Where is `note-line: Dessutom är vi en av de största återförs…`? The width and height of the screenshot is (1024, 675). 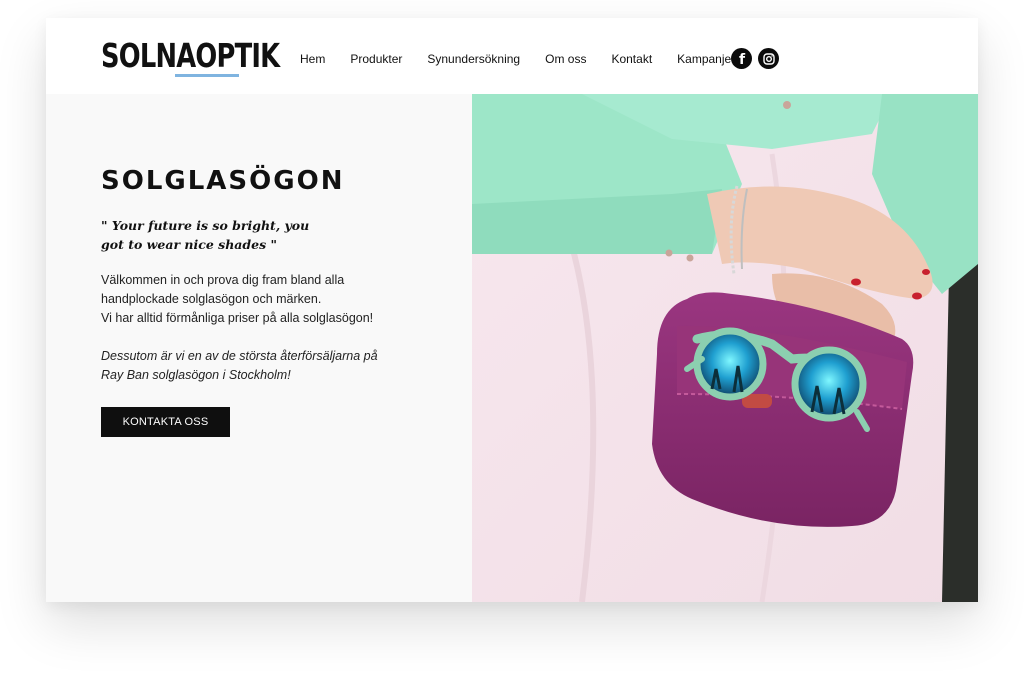 note-line: Dessutom är vi en av de största återförs… is located at coordinates (239, 356).